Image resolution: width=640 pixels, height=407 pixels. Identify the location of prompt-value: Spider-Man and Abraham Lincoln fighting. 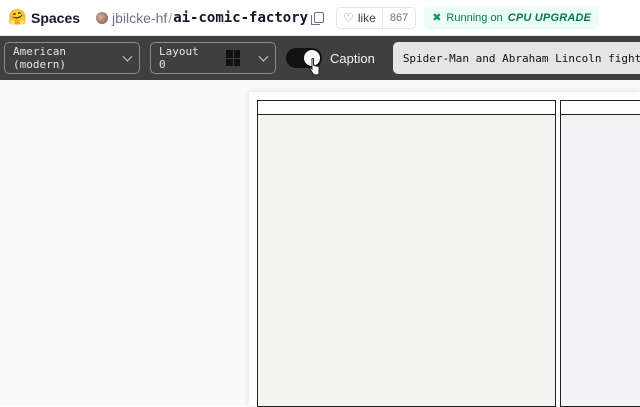
(521, 58).